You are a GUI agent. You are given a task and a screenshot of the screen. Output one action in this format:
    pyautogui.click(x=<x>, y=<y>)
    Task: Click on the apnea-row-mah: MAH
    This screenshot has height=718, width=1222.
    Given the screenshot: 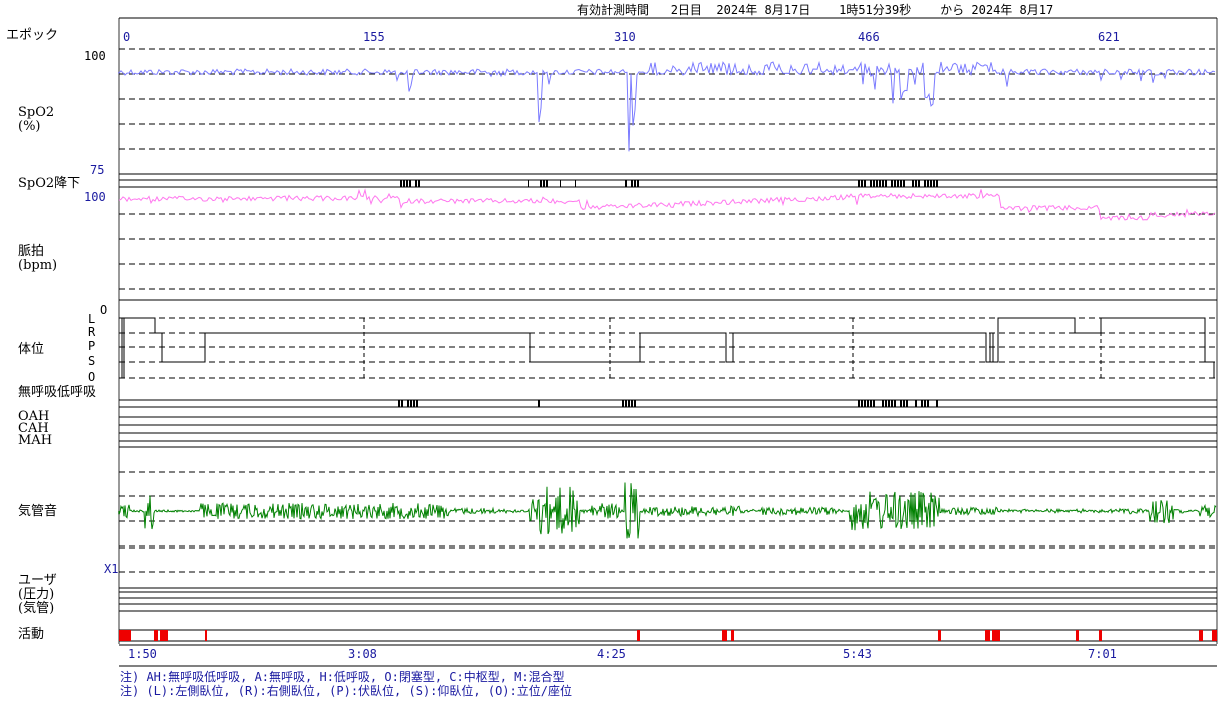 What is the action you would take?
    pyautogui.click(x=35, y=440)
    